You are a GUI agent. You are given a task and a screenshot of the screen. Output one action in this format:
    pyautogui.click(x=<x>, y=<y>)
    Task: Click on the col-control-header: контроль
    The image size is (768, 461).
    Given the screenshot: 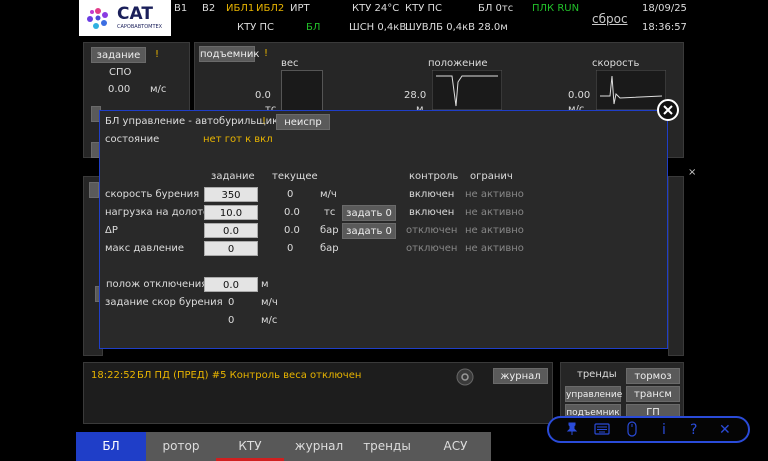 What is the action you would take?
    pyautogui.click(x=434, y=176)
    